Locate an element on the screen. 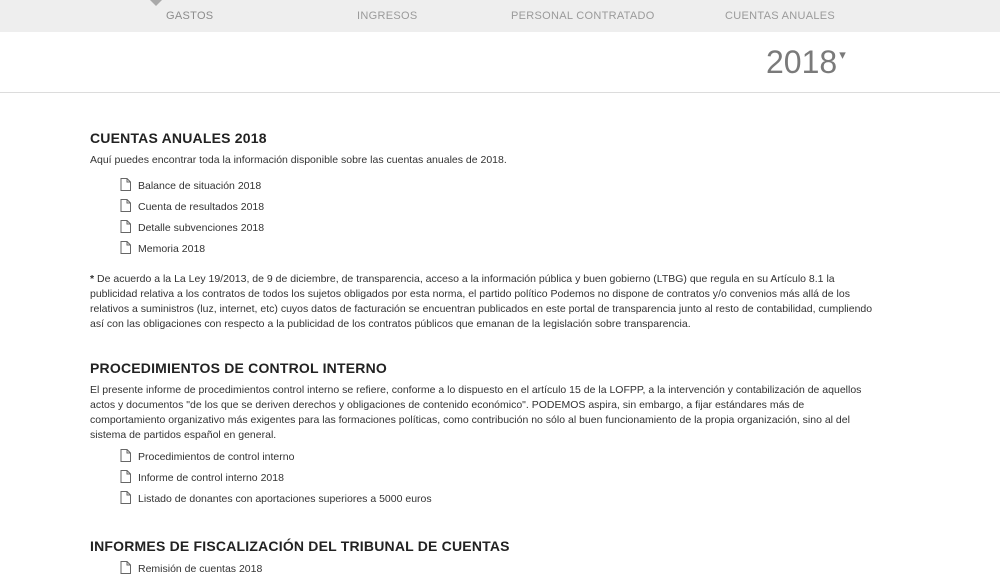  document-link-remision-cuentas: Remisión de cuentas 2018 is located at coordinates (500, 571).